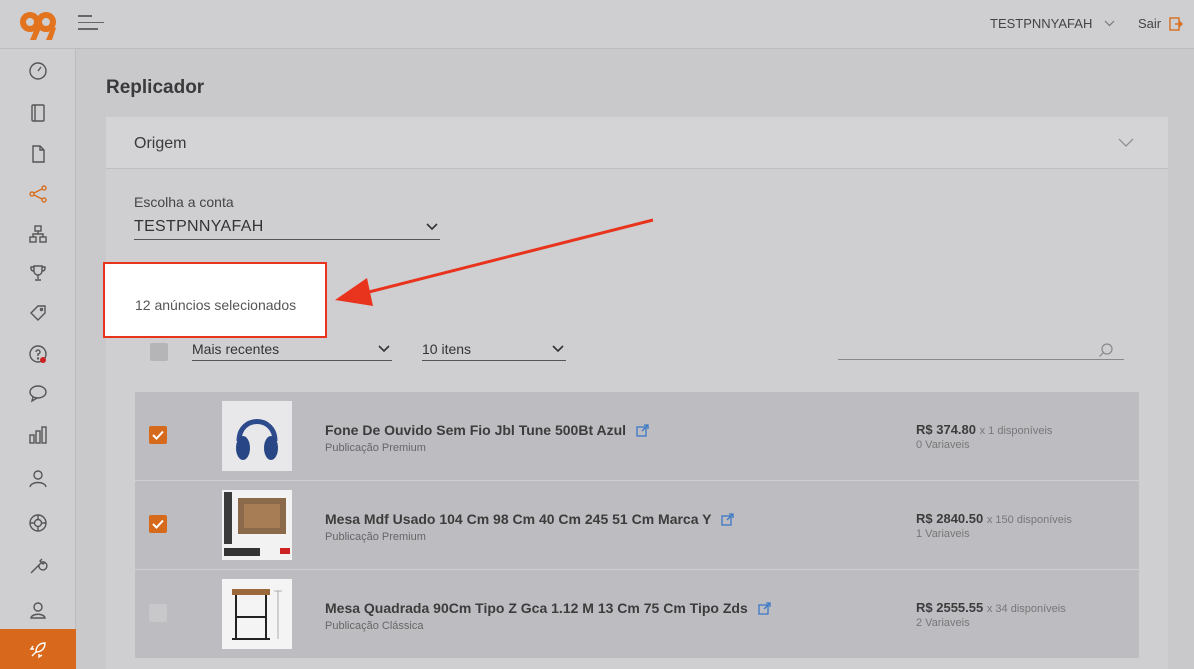 Image resolution: width=1194 pixels, height=669 pixels. I want to click on sidebar-item-hierarchy, so click(38, 234).